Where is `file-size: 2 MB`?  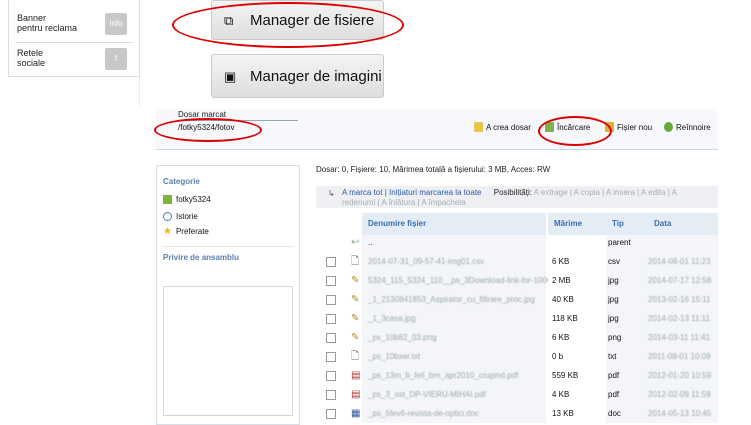 file-size: 2 MB is located at coordinates (578, 281).